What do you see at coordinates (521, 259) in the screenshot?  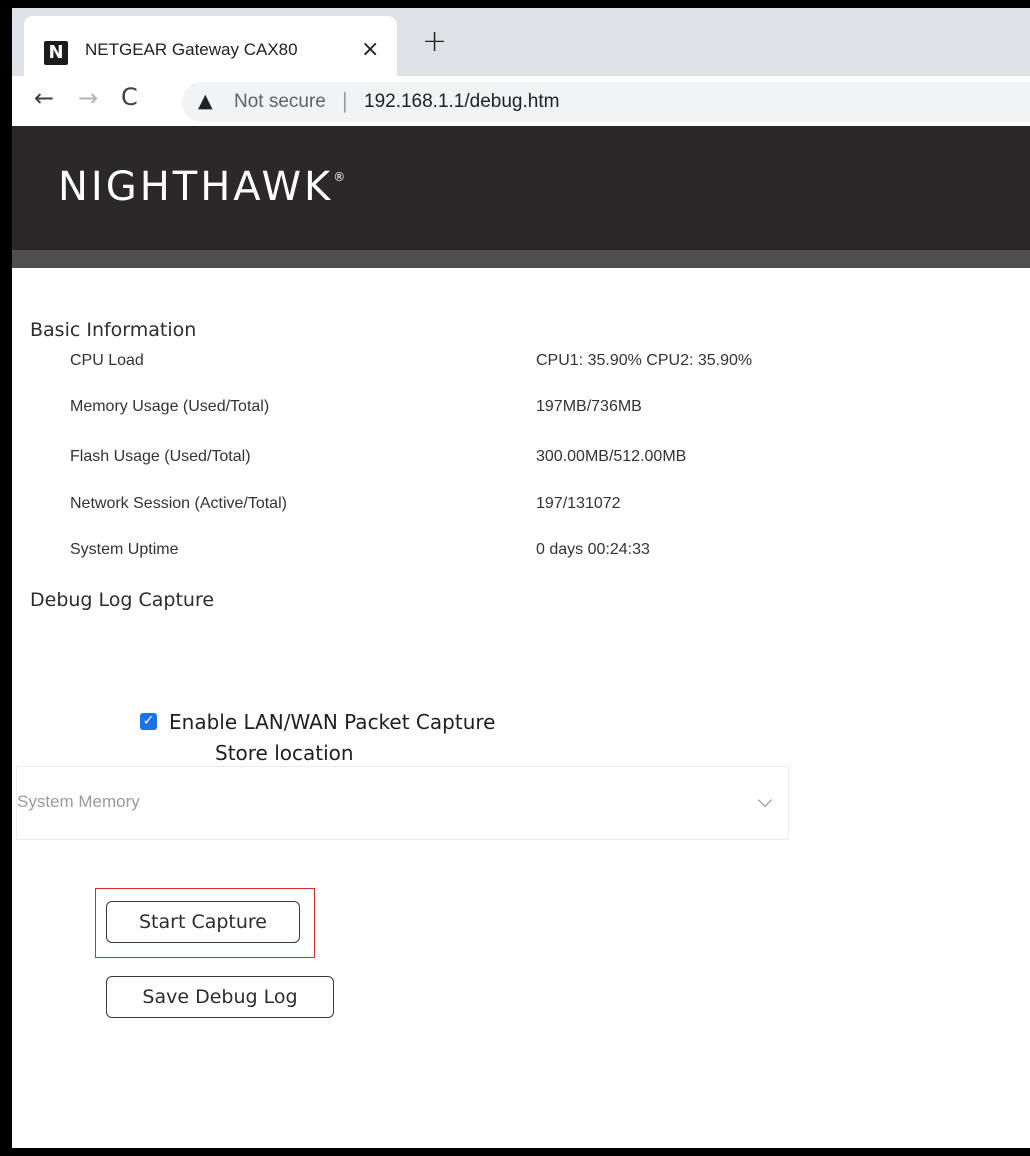 I see `header-divider` at bounding box center [521, 259].